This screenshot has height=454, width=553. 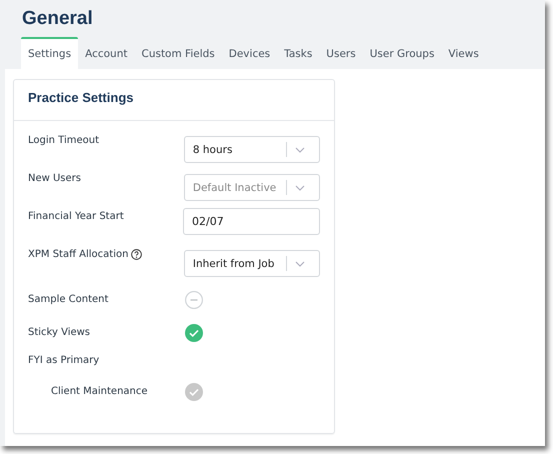 I want to click on dropdown: Inherit from Job, so click(x=252, y=263).